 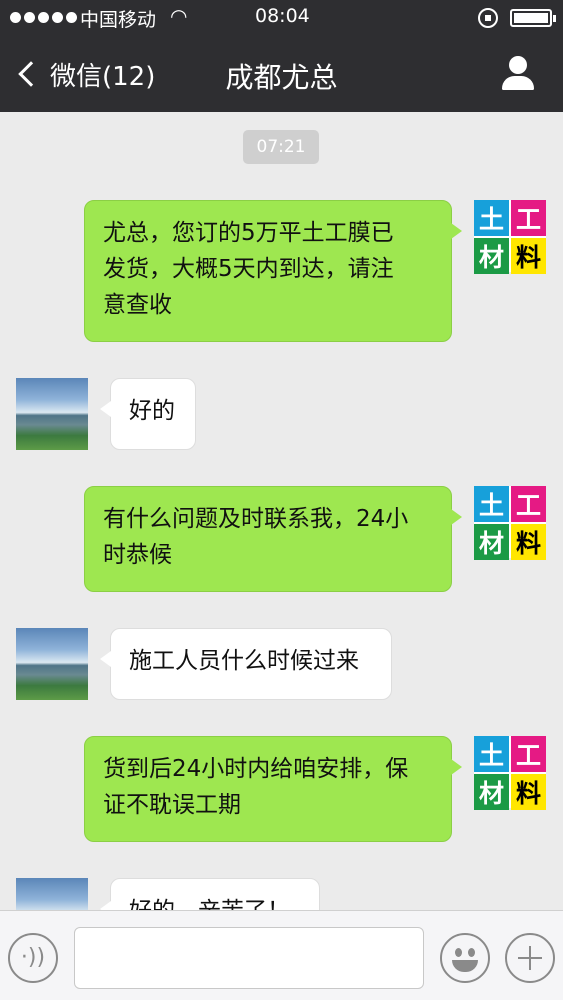 I want to click on message-bubble-outgoing: 有什么问题及时联系我，24小 时恭候, so click(x=273, y=539).